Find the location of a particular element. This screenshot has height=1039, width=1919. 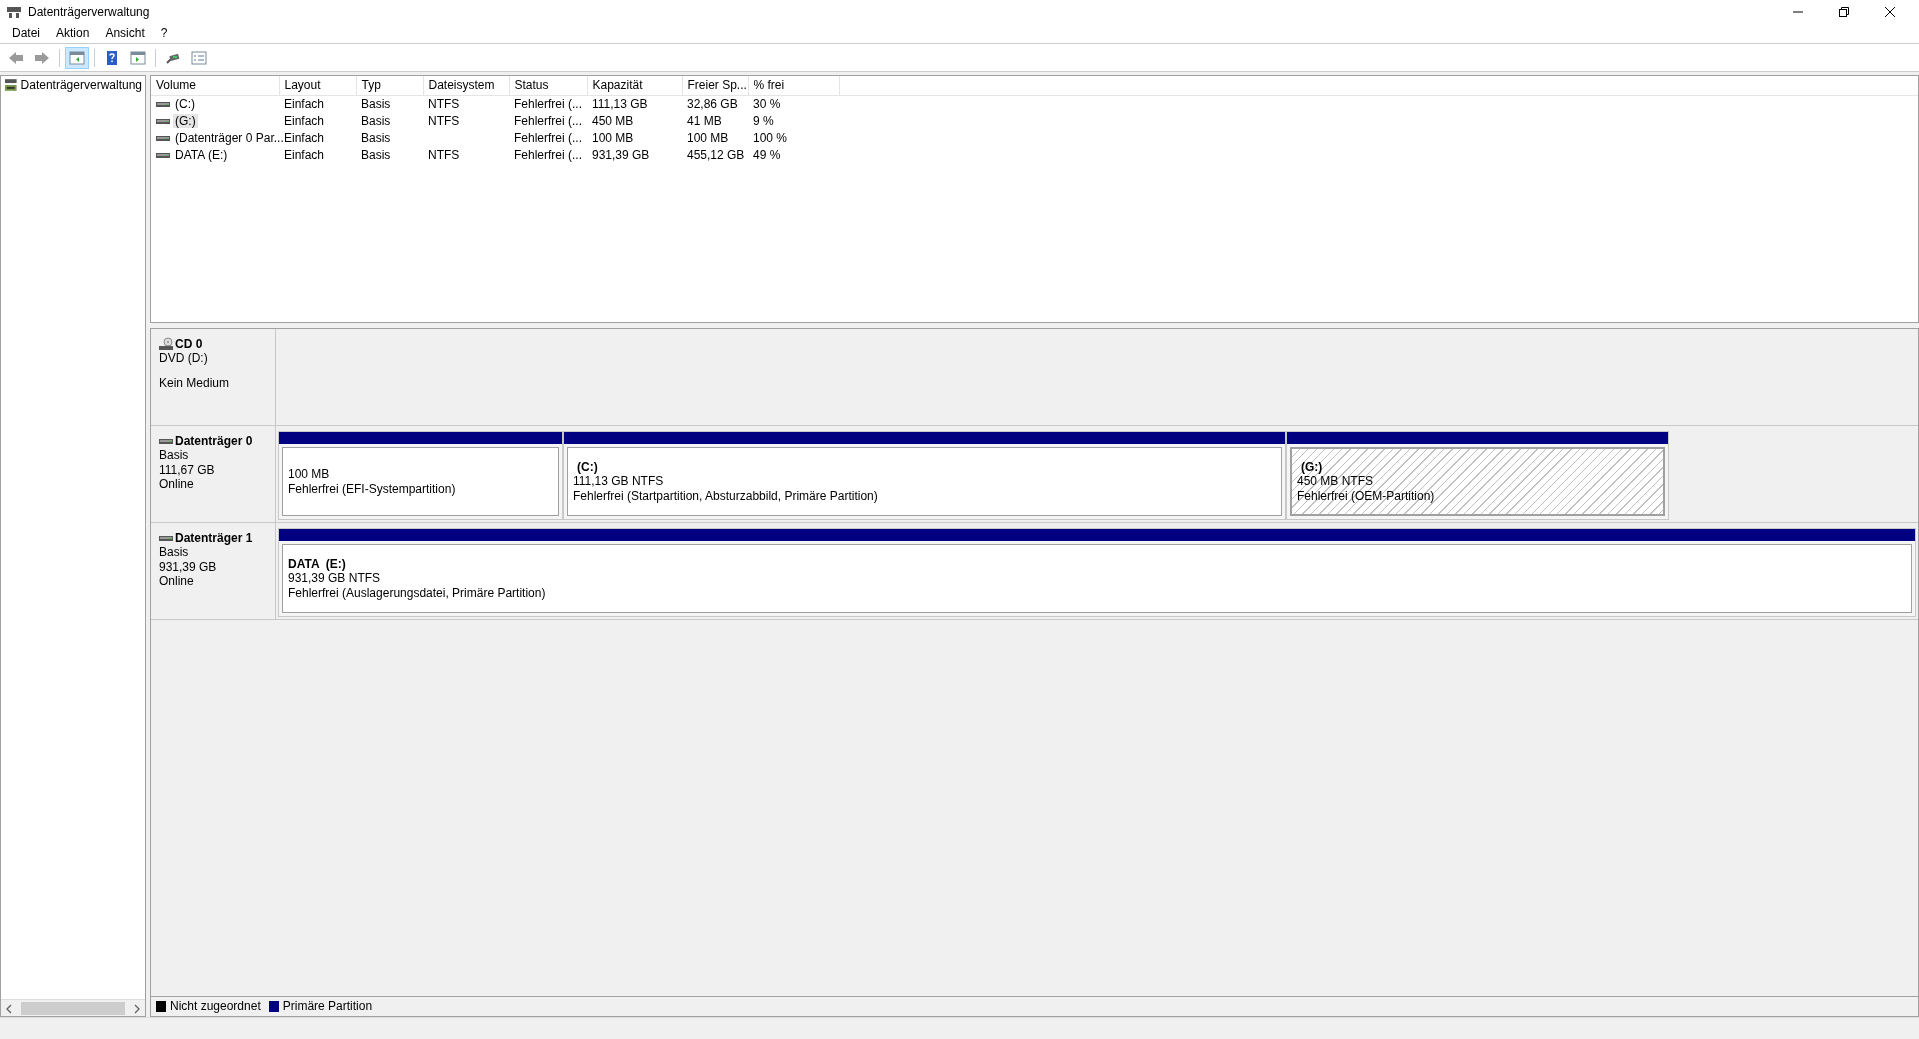

forward-arrow-icon is located at coordinates (42, 57).